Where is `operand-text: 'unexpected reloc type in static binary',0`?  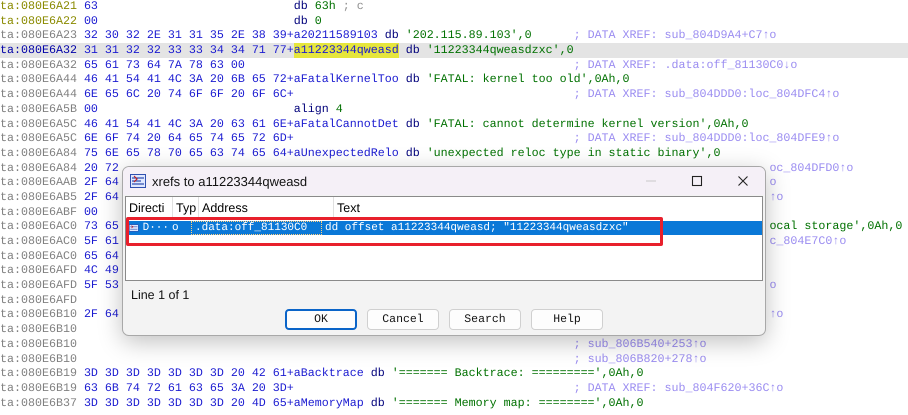 operand-text: 'unexpected reloc type in static binary',0 is located at coordinates (573, 153).